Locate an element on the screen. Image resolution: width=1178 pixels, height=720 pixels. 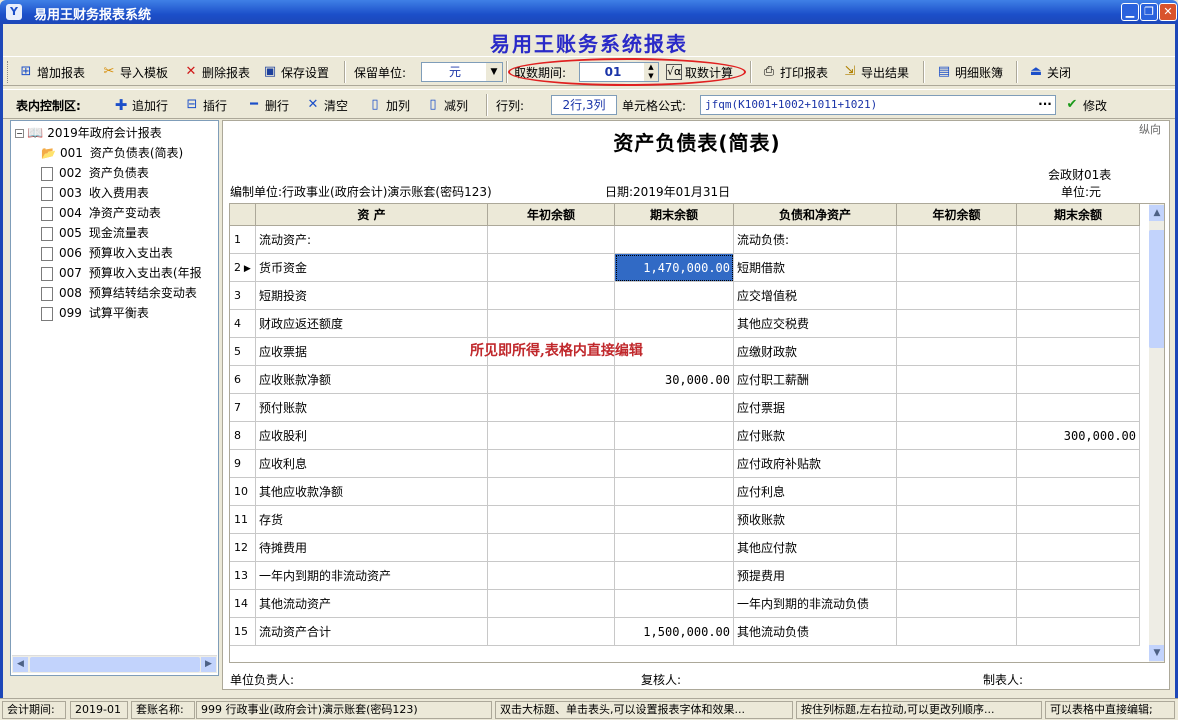
table-row: 9 应收利息 应付政府补贴款 is located at coordinates (685, 464).